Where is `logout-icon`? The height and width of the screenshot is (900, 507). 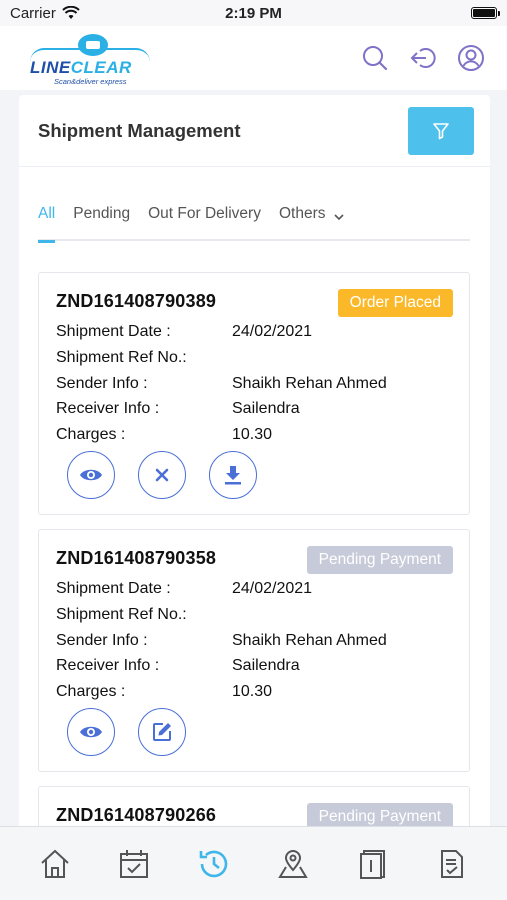 logout-icon is located at coordinates (423, 58).